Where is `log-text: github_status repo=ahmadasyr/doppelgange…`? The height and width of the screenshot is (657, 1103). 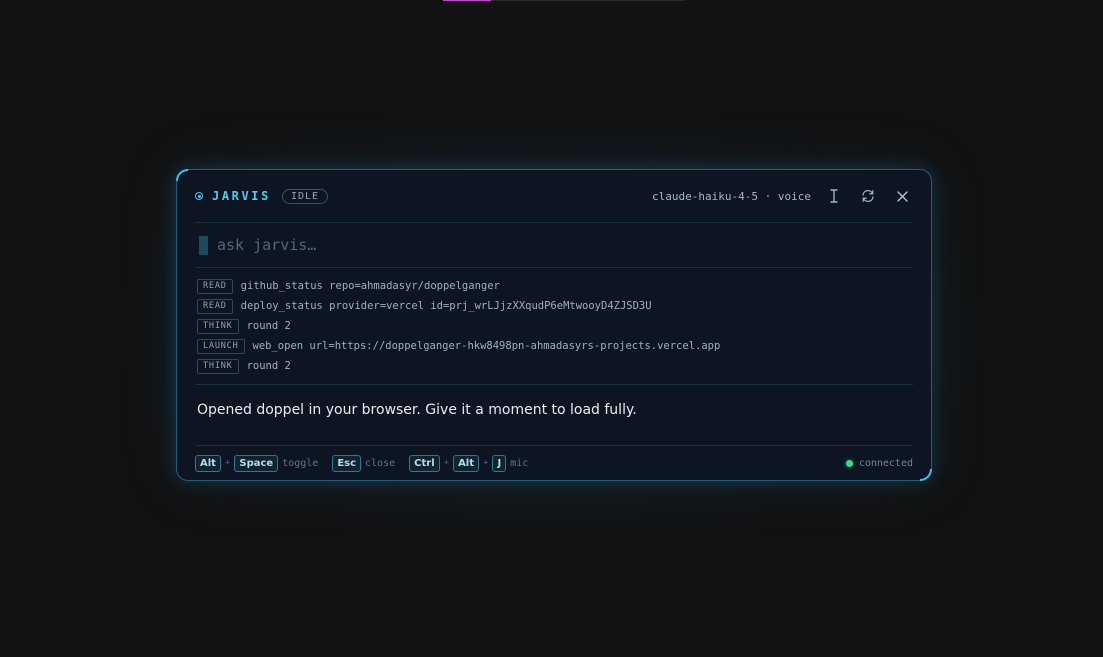
log-text: github_status repo=ahmadasyr/doppelgange… is located at coordinates (370, 286).